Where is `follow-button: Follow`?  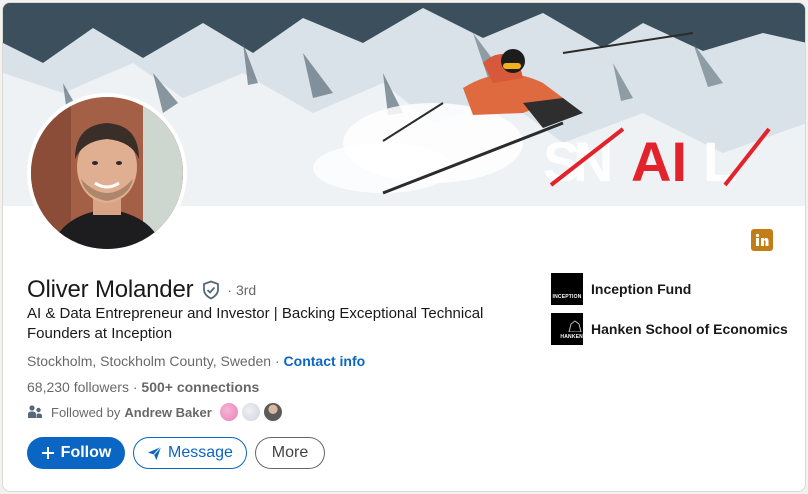 follow-button: Follow is located at coordinates (76, 453).